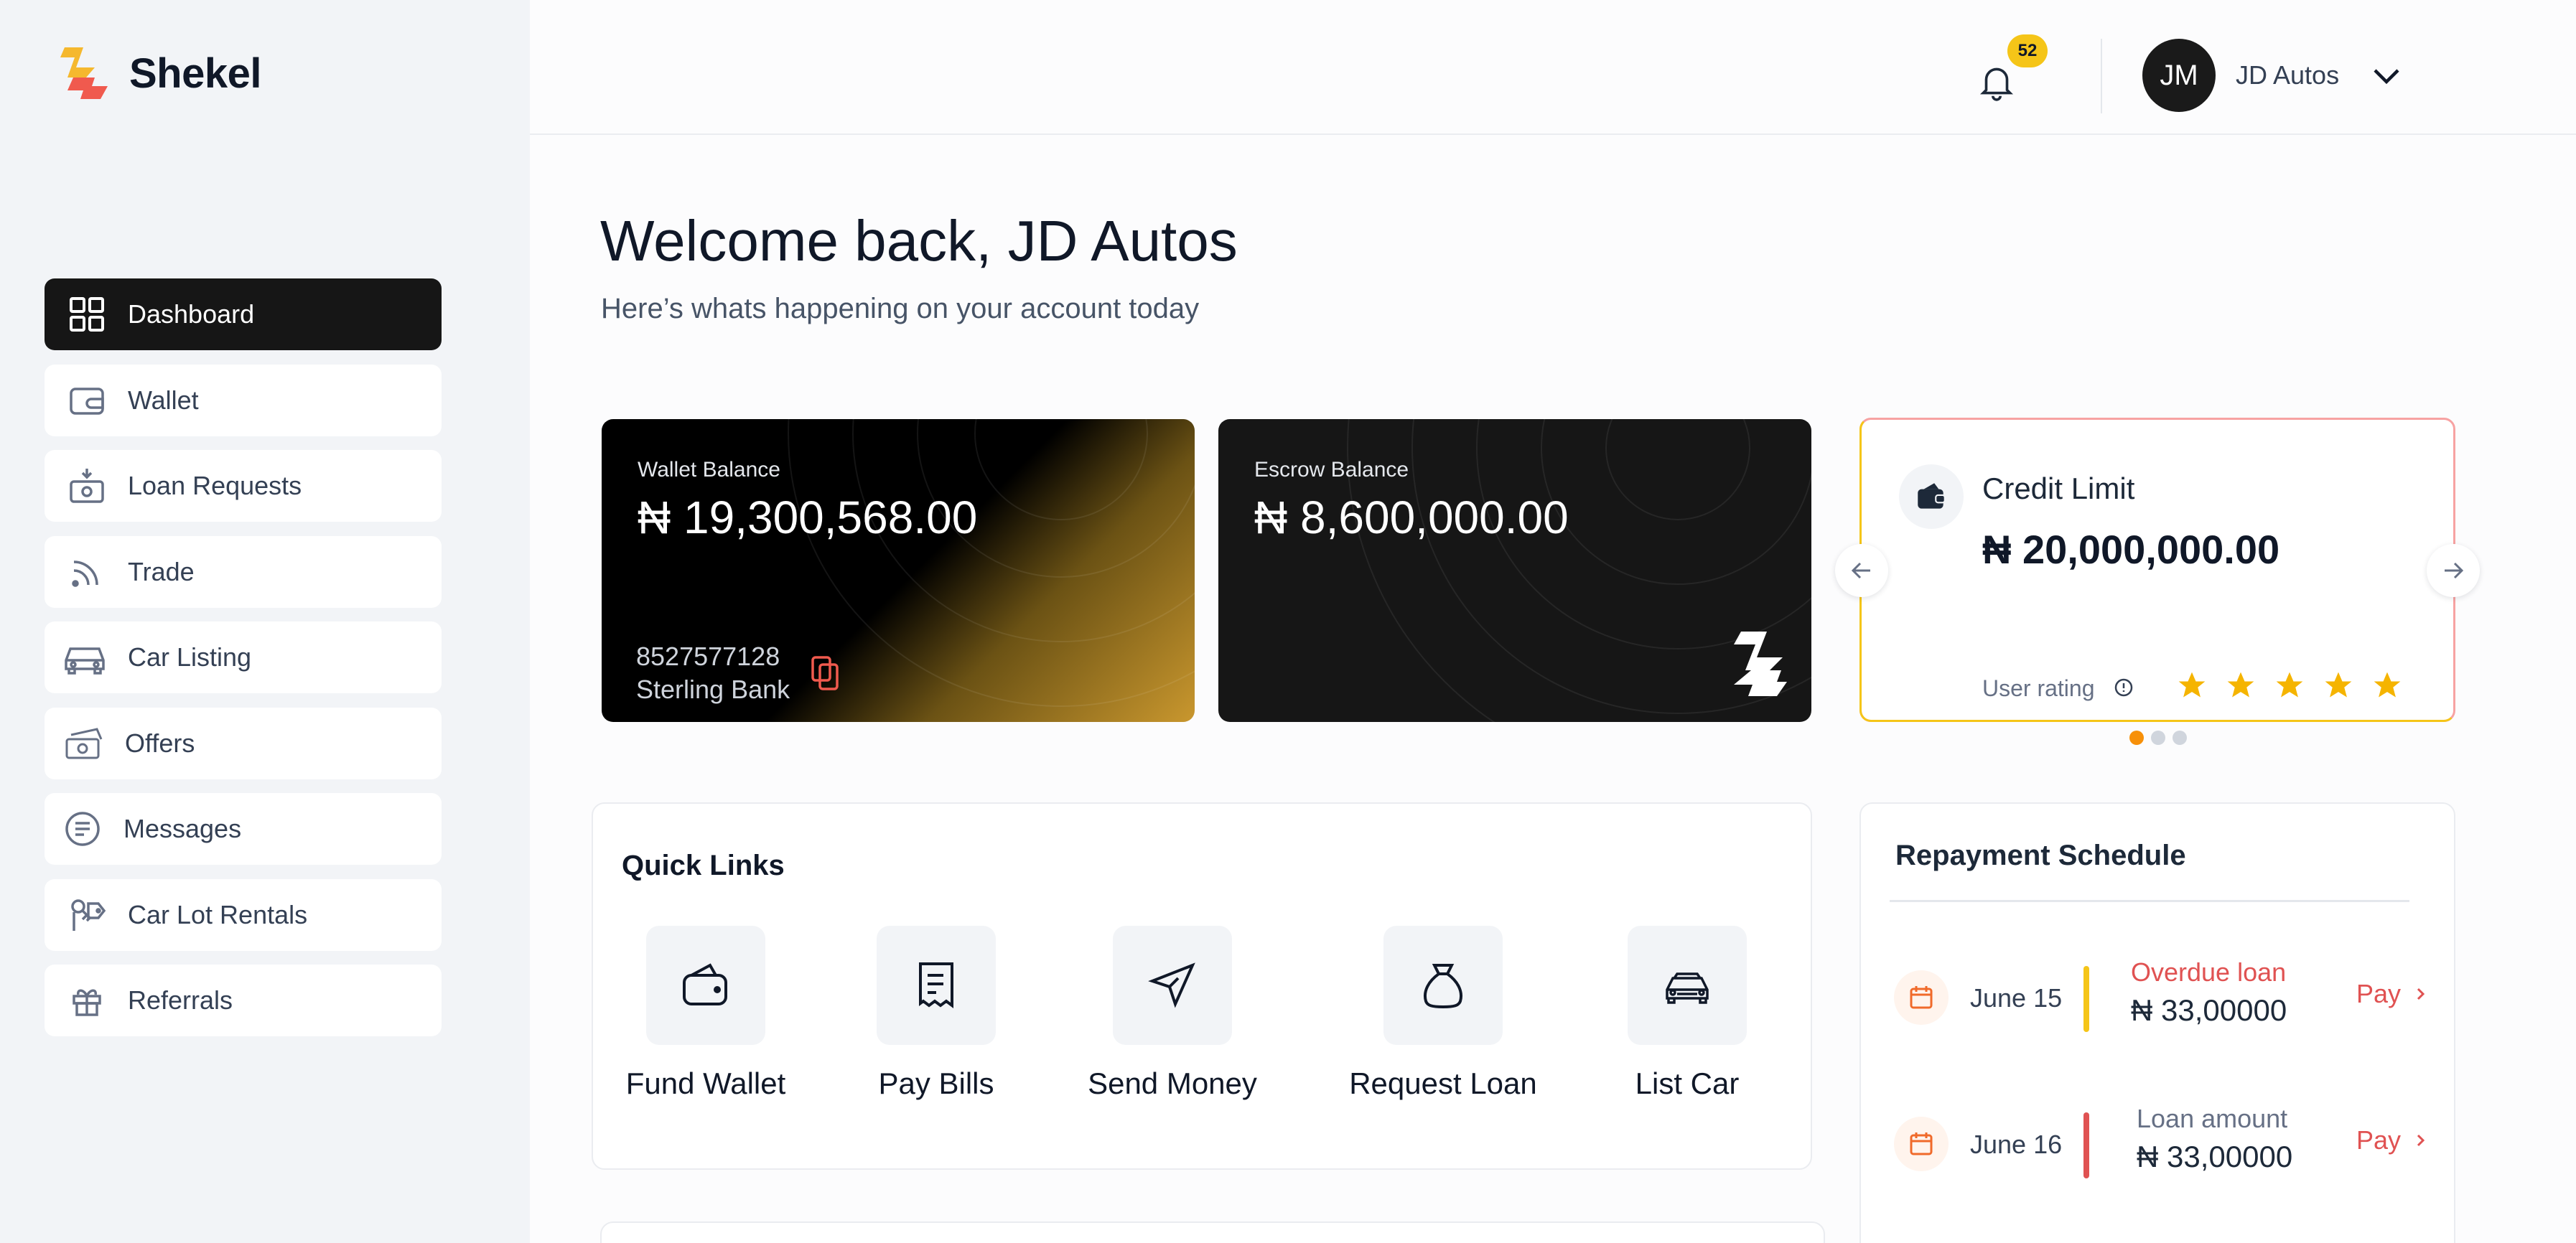  What do you see at coordinates (2386, 76) in the screenshot?
I see `user-menu-chevron-down-icon` at bounding box center [2386, 76].